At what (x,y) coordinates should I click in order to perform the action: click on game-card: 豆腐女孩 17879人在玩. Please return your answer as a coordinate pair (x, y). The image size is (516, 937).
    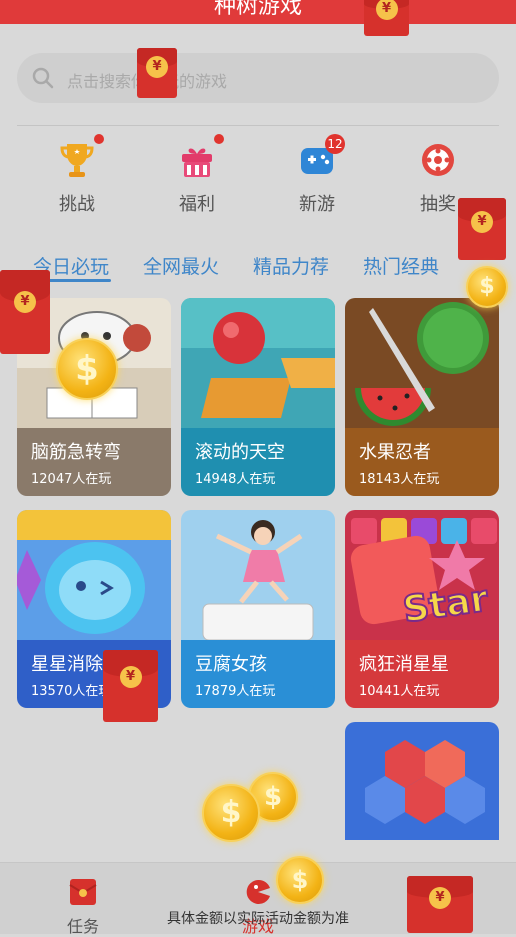
    Looking at the image, I should click on (258, 609).